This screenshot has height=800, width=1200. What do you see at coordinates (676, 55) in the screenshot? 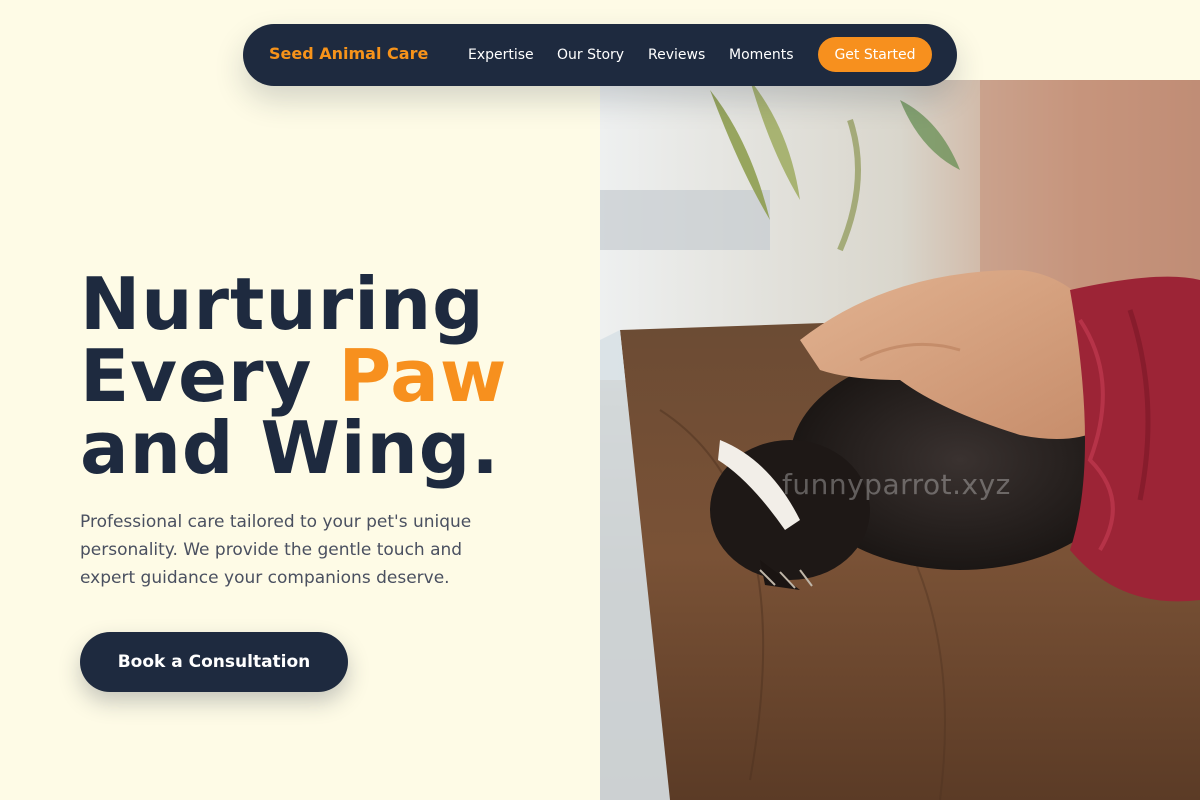
I see `nav-link-reviews: Reviews` at bounding box center [676, 55].